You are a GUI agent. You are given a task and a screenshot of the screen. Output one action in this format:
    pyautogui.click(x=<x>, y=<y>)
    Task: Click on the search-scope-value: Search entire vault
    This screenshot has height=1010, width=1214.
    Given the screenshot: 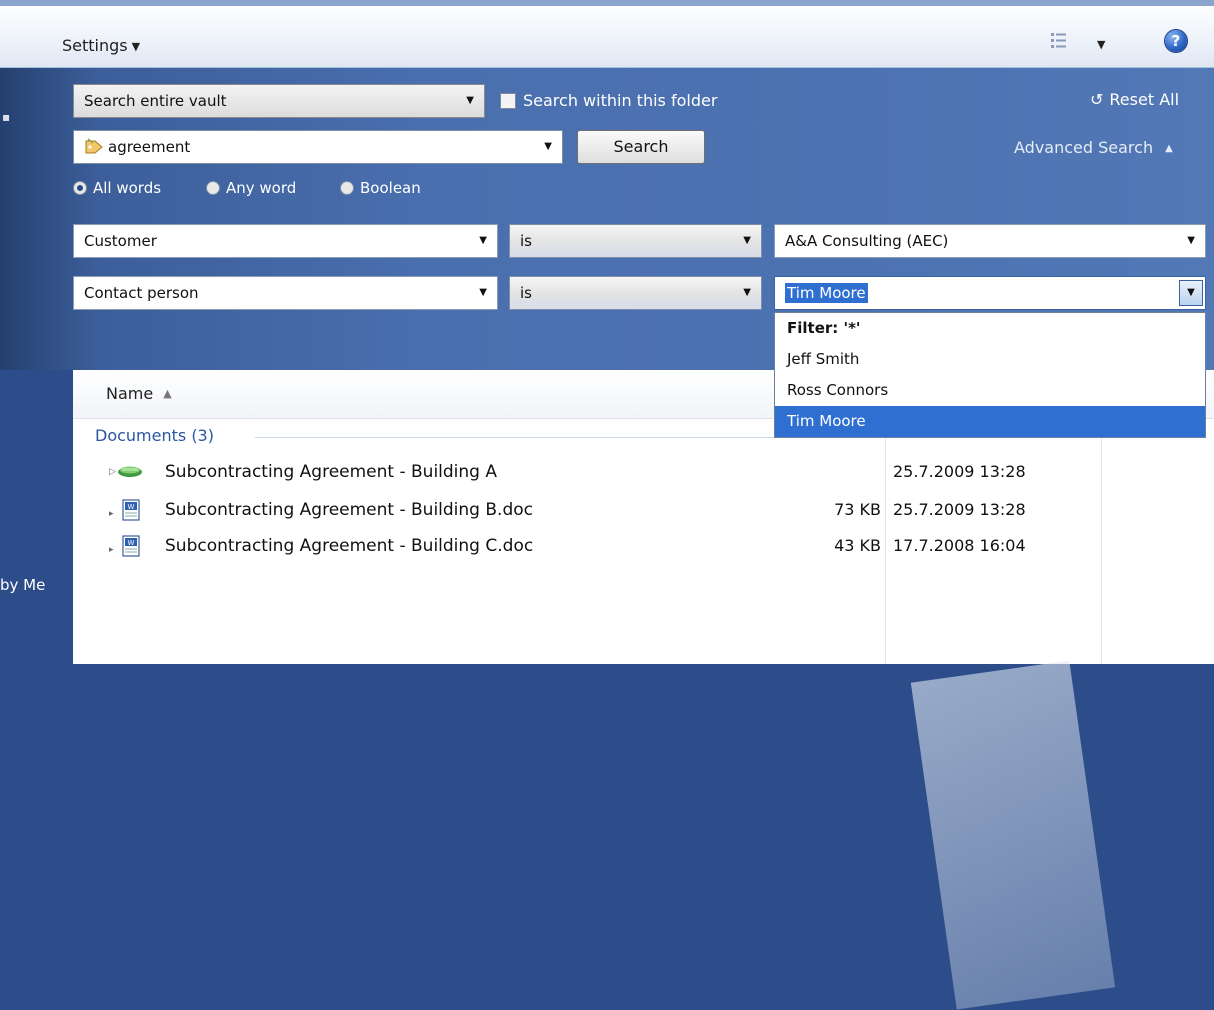 What is the action you would take?
    pyautogui.click(x=155, y=101)
    